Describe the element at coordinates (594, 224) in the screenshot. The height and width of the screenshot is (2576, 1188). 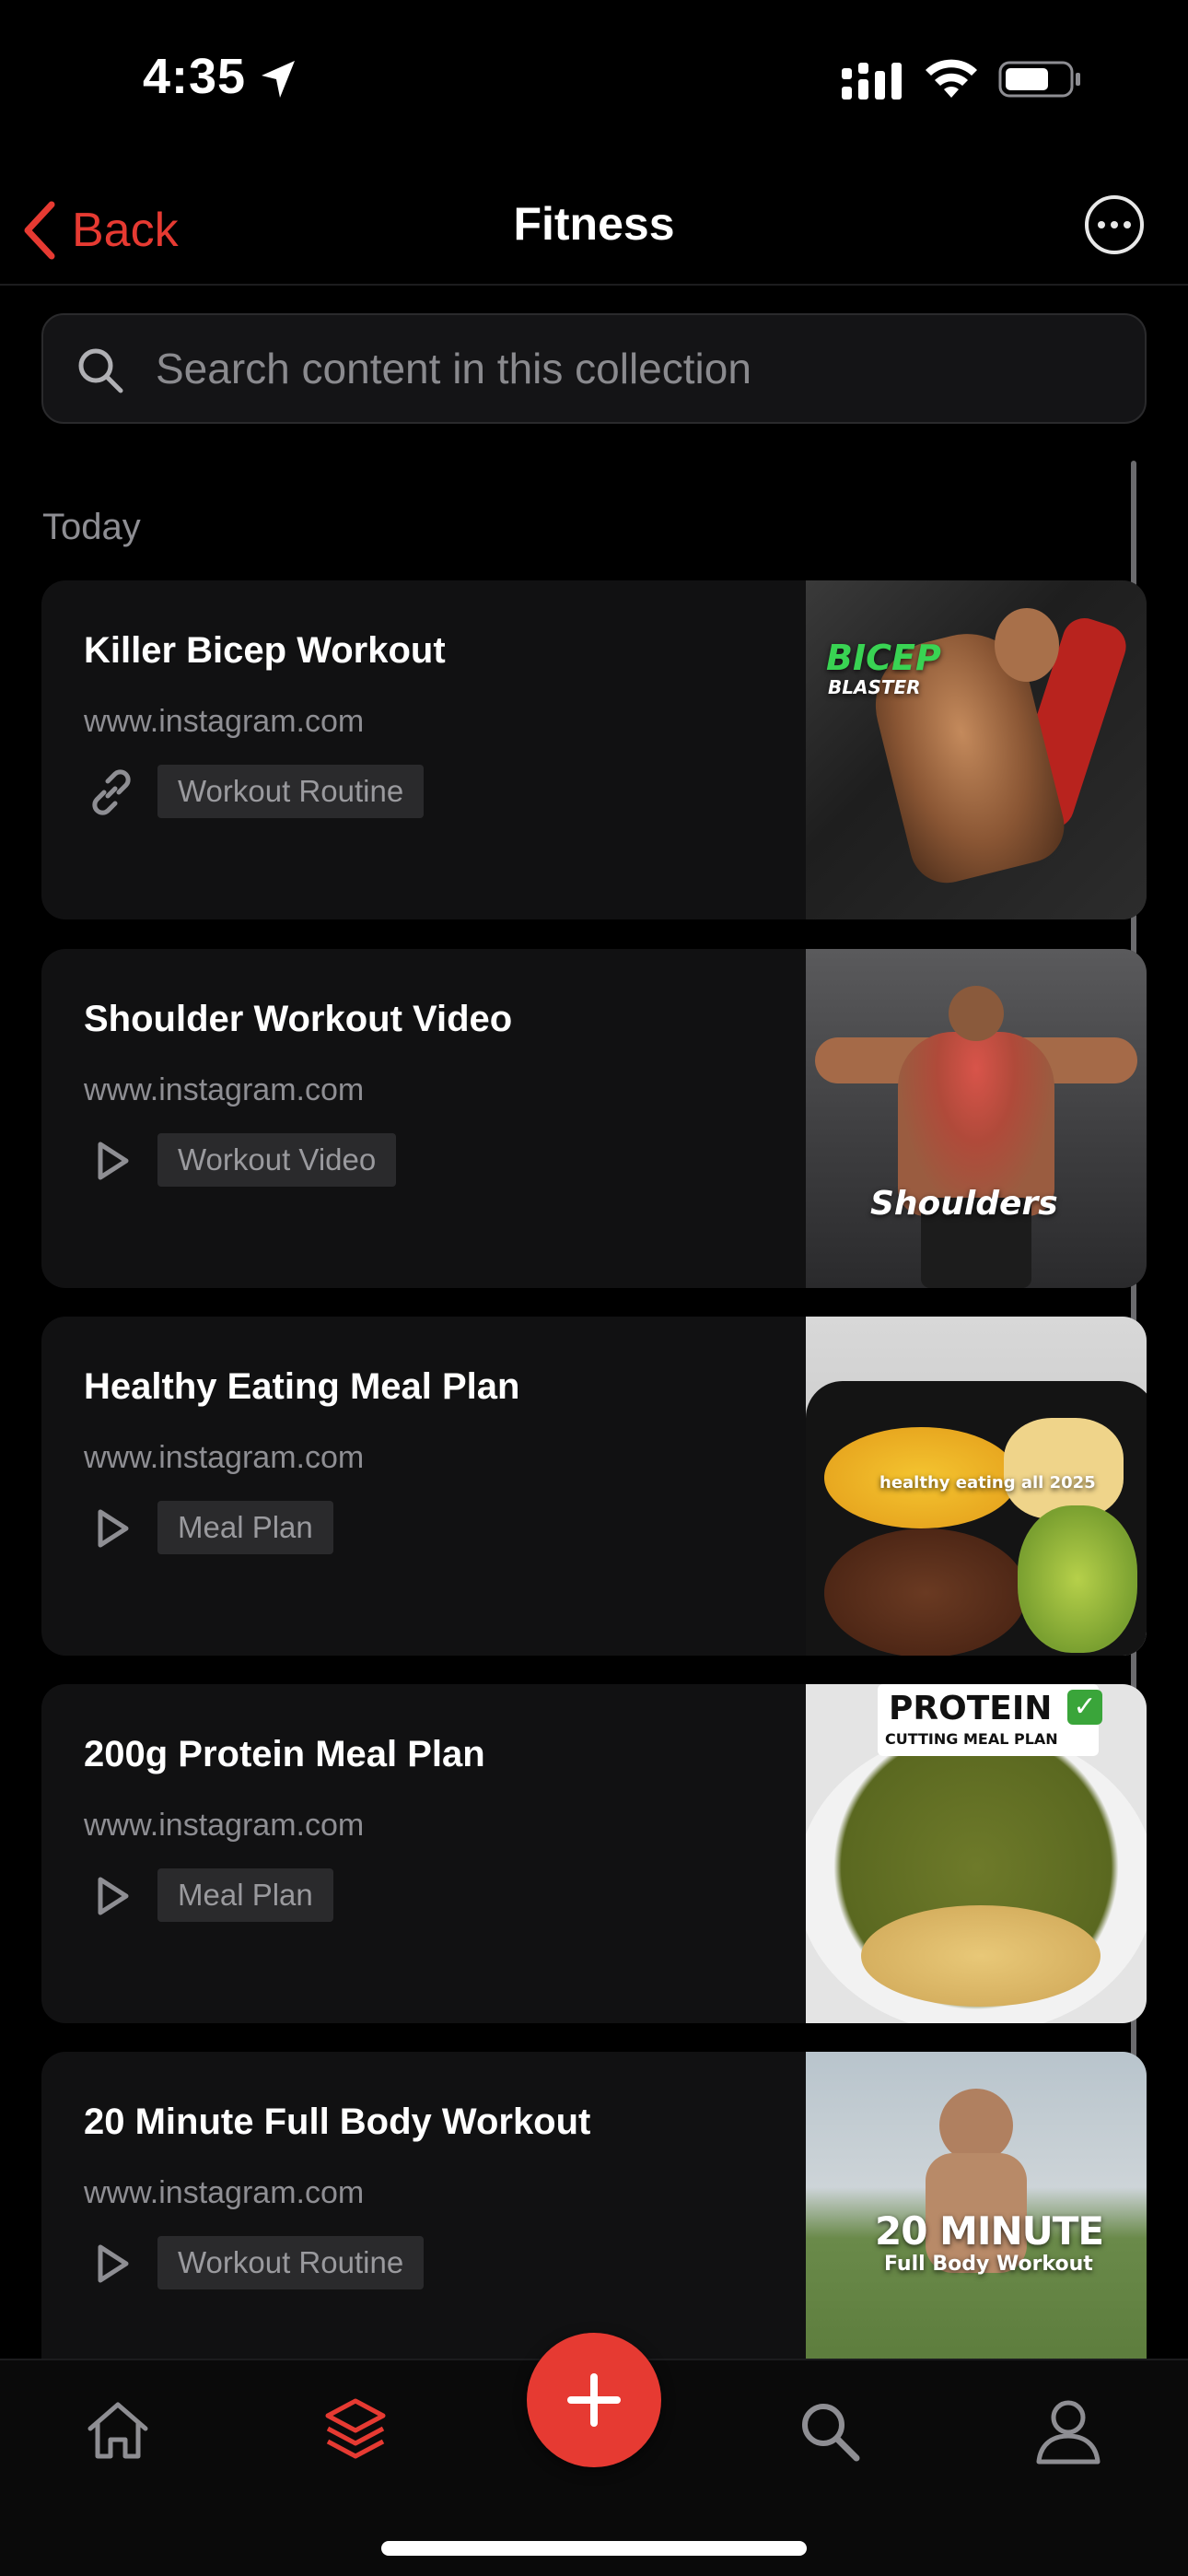
I see `page-title: Fitness` at that location.